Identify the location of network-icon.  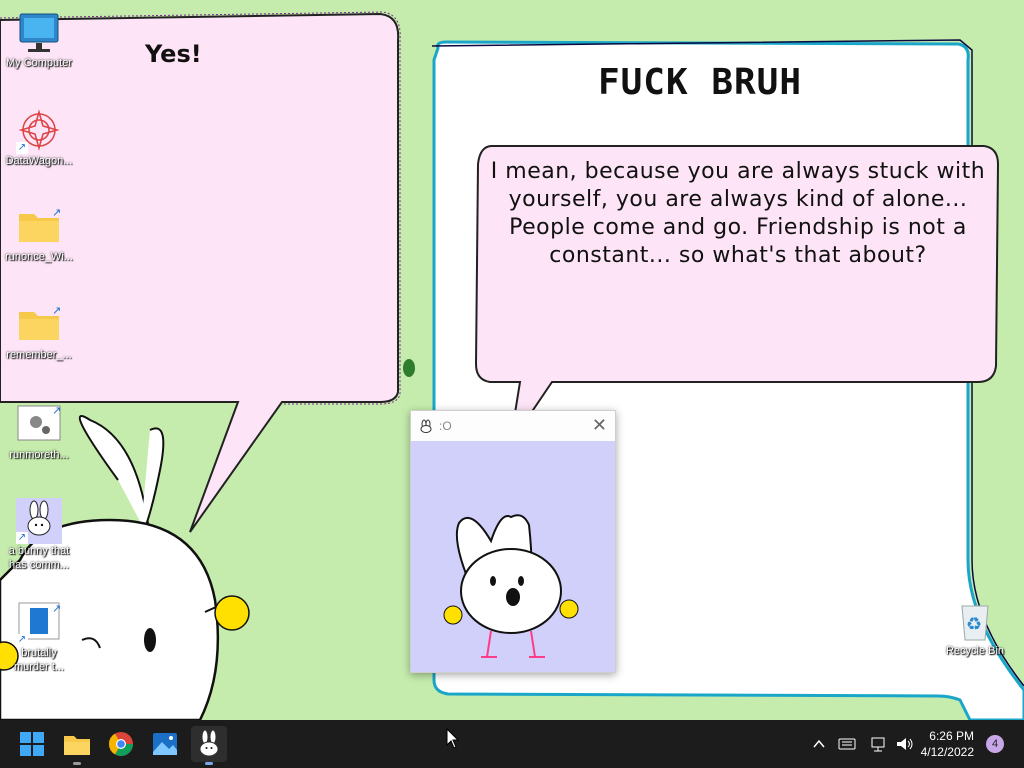
(879, 747).